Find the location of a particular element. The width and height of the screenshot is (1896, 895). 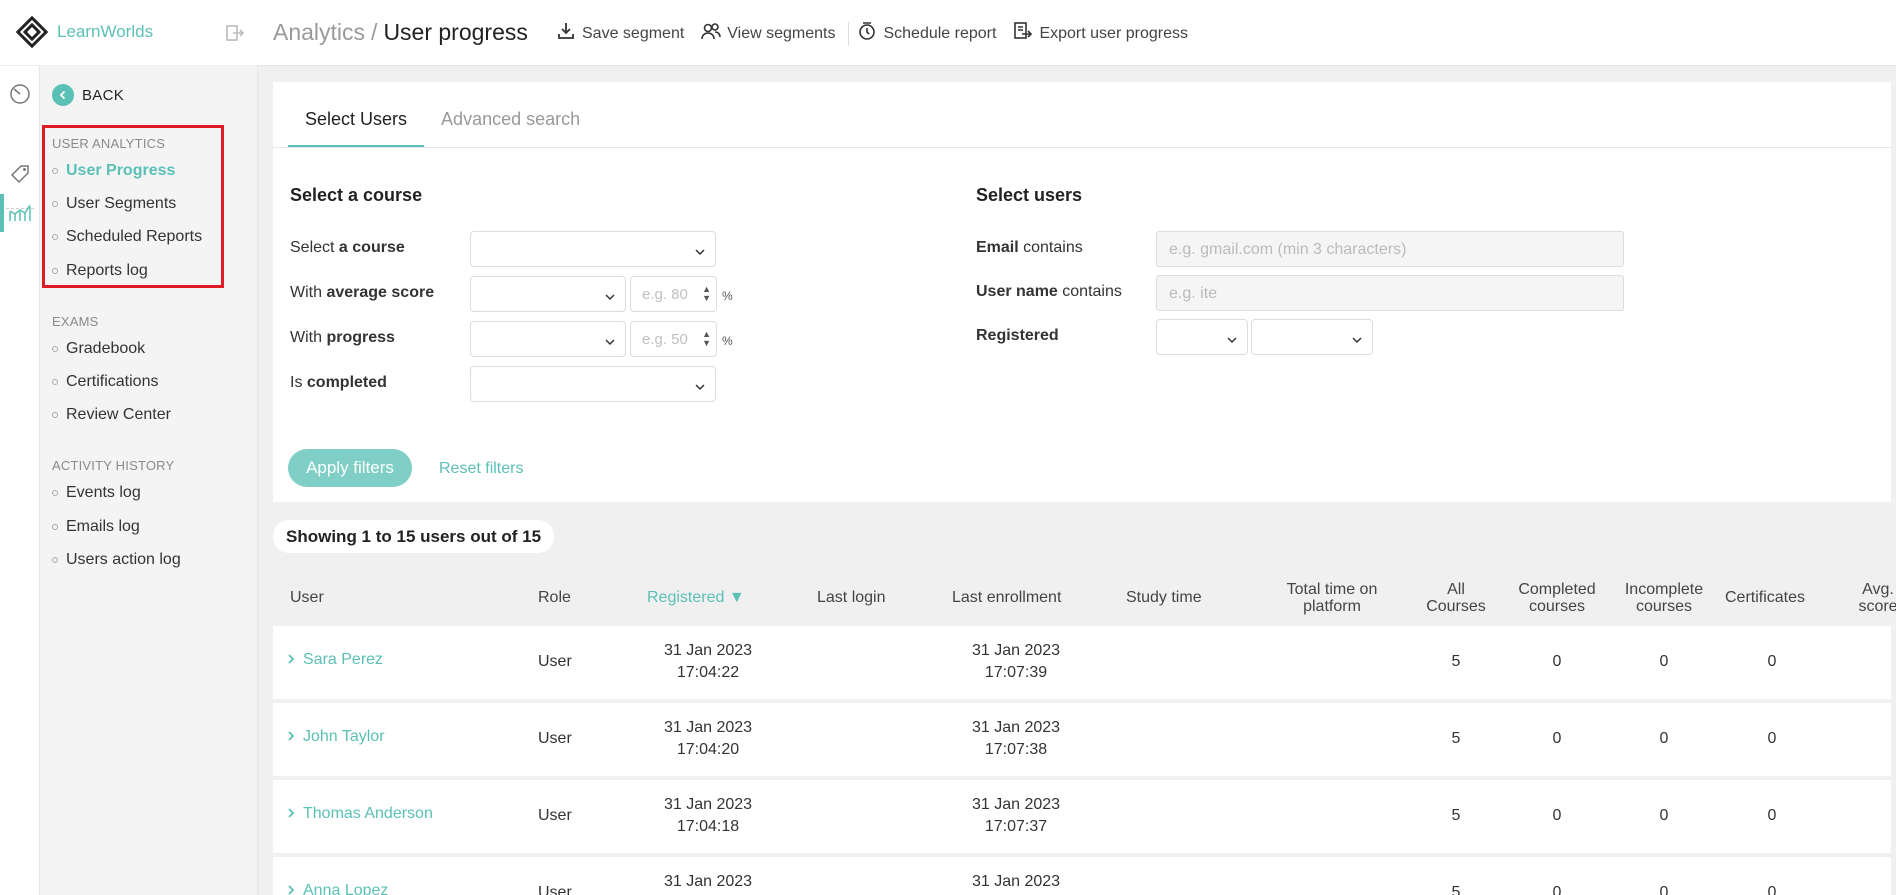

cell-registered: 31 Jan 2023 17:04:22 is located at coordinates (708, 662).